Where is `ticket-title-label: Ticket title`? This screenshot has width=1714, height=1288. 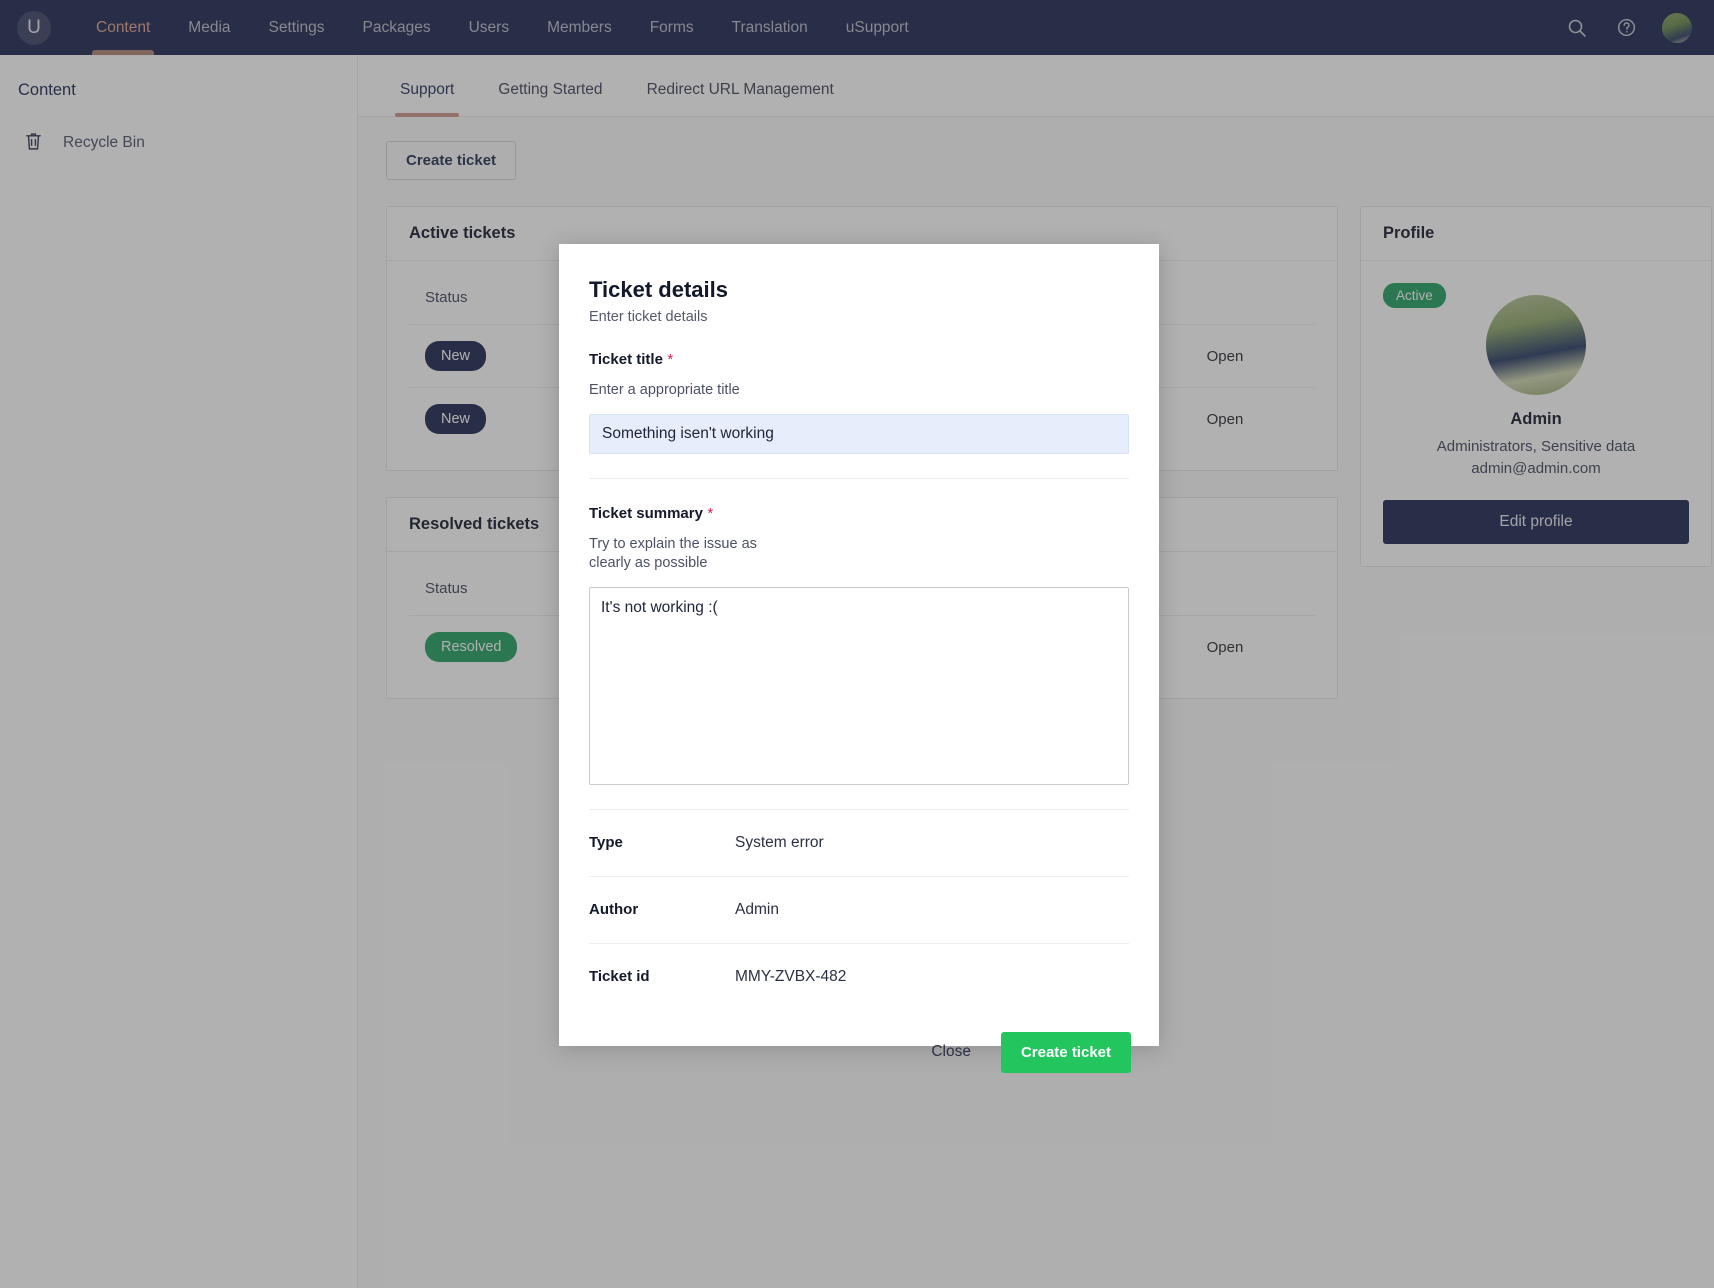
ticket-title-label: Ticket title is located at coordinates (626, 359).